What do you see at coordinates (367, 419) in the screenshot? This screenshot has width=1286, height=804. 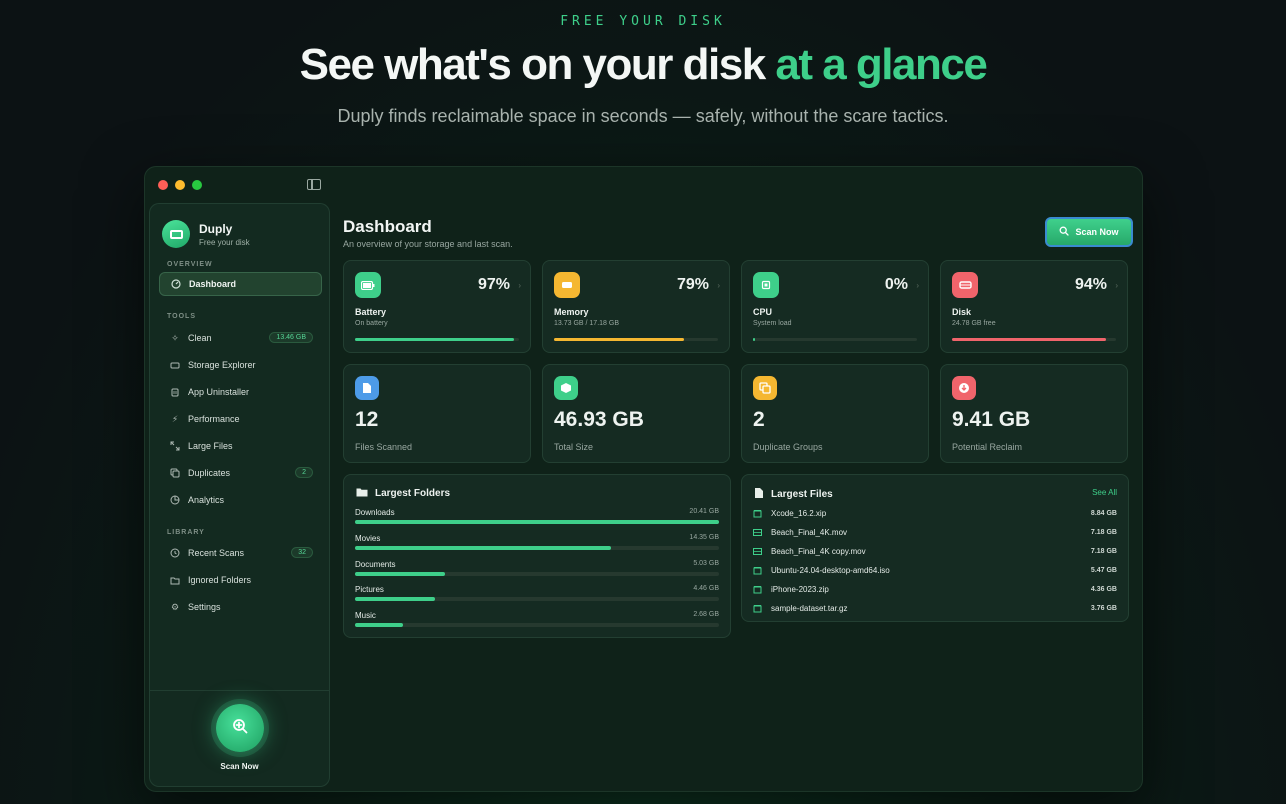 I see `files-scanned-value: 12` at bounding box center [367, 419].